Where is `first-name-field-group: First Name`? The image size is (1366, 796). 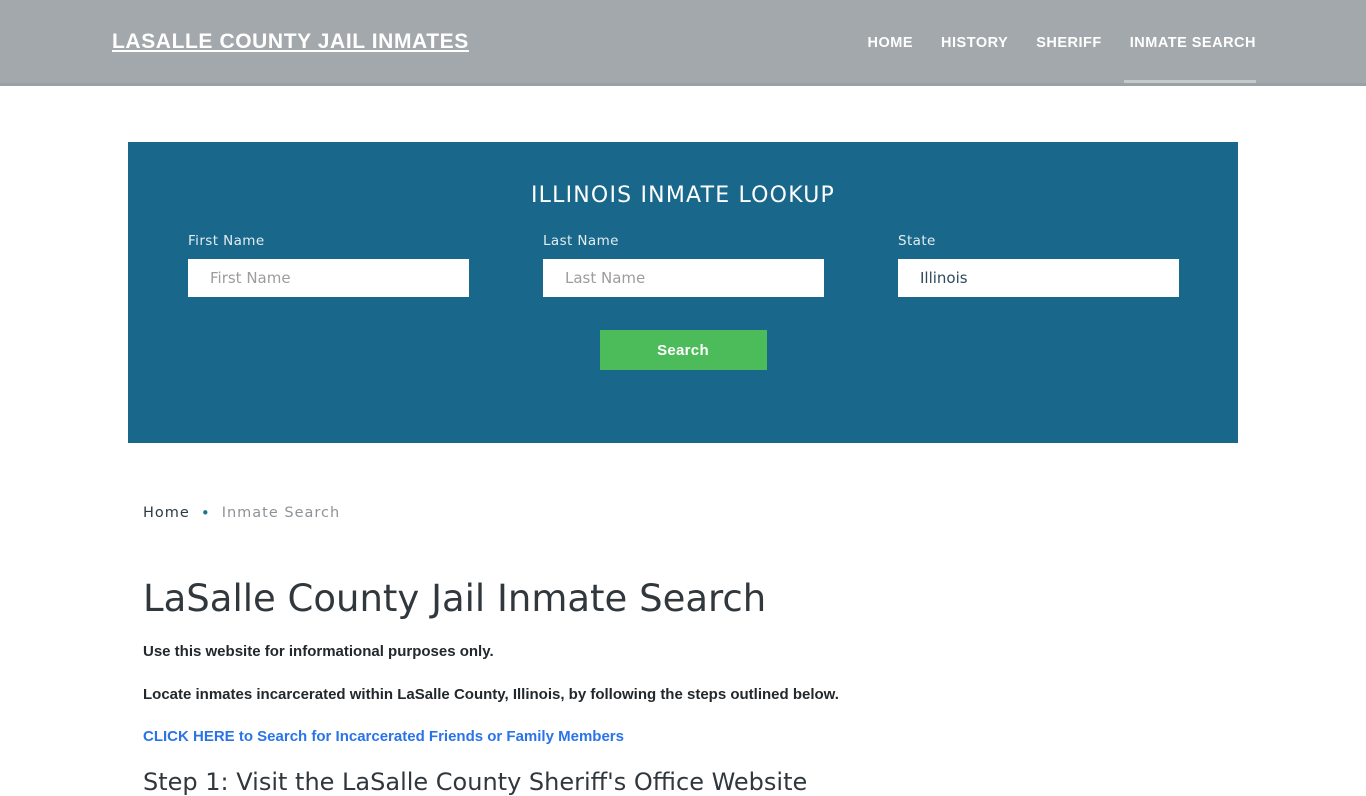 first-name-field-group: First Name is located at coordinates (328, 265).